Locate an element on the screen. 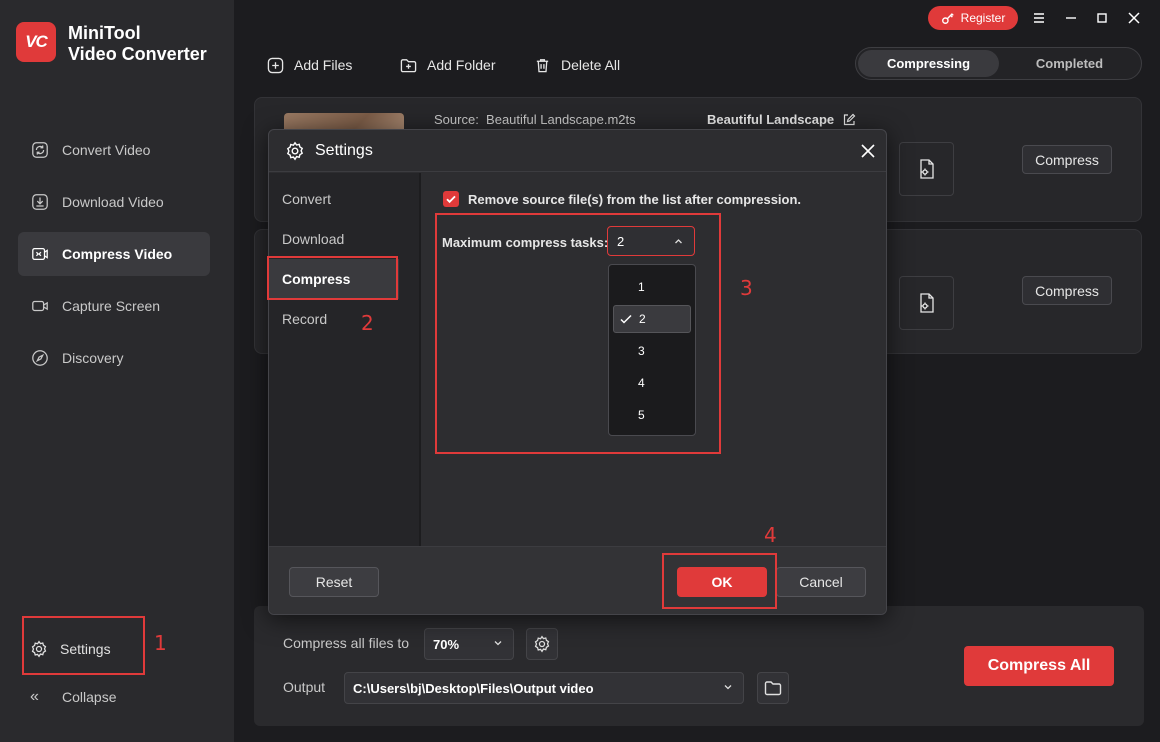 The image size is (1160, 742). maximize-icon is located at coordinates (1102, 18).